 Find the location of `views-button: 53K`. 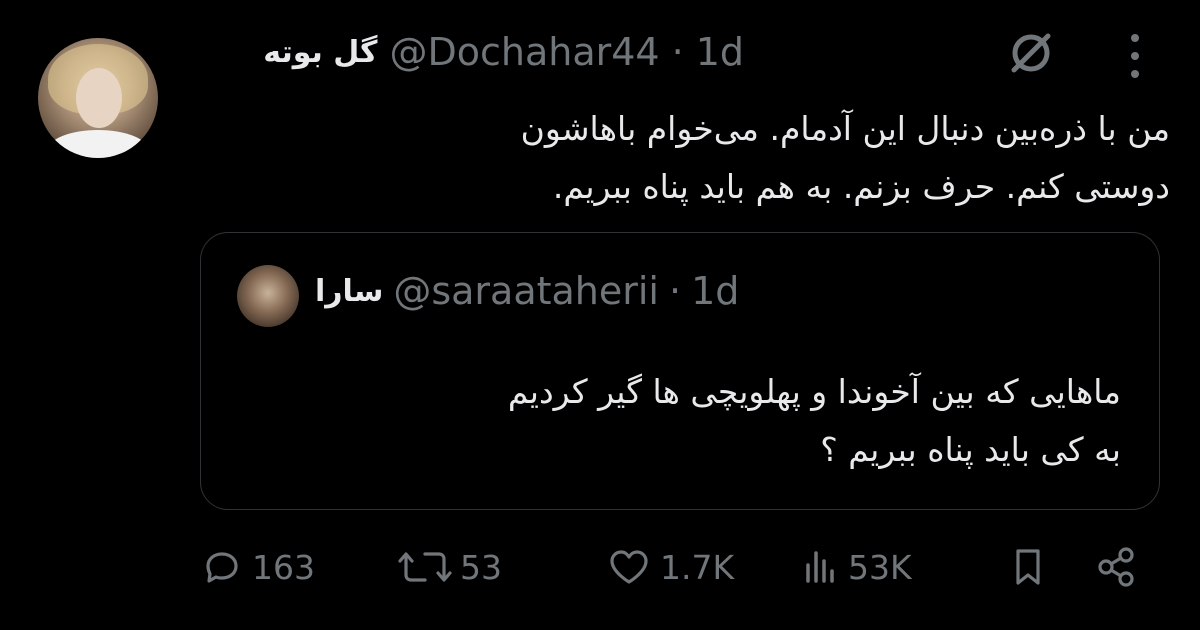

views-button: 53K is located at coordinates (856, 567).